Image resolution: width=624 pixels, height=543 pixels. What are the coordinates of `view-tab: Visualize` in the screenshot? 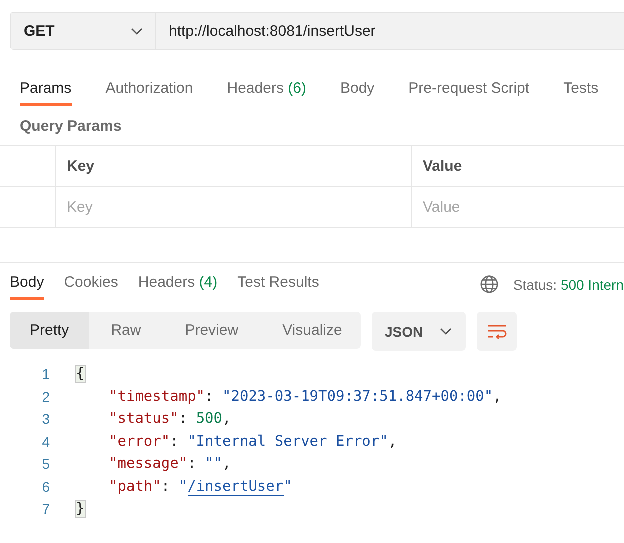 It's located at (312, 330).